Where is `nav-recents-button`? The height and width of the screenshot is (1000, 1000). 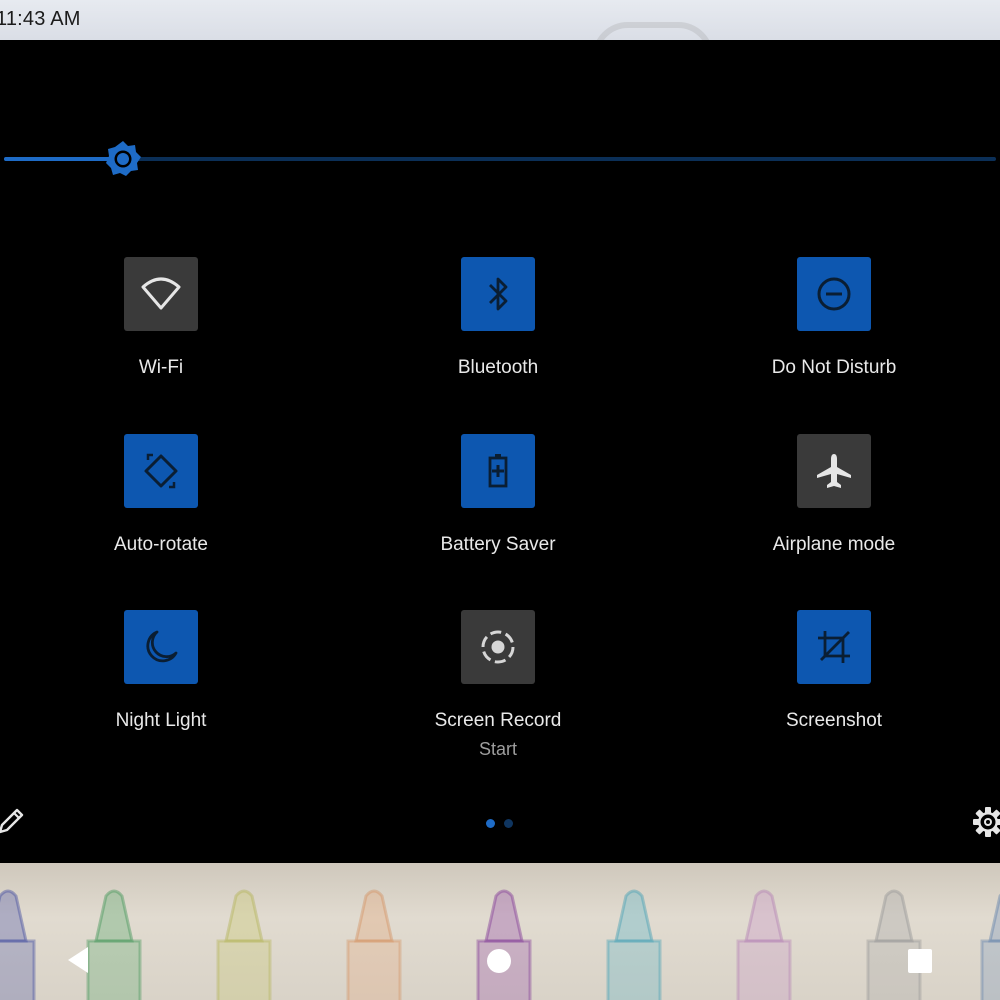
nav-recents-button is located at coordinates (920, 963).